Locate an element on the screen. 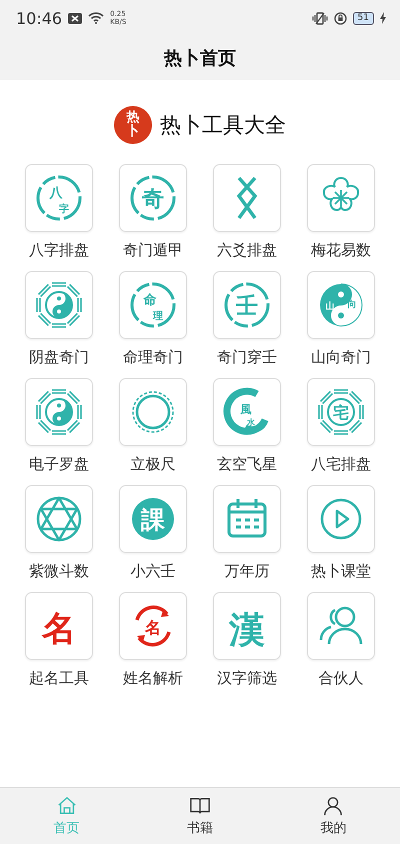 This screenshot has height=844, width=400. tool-button: 壬 奇门穿壬 is located at coordinates (247, 319).